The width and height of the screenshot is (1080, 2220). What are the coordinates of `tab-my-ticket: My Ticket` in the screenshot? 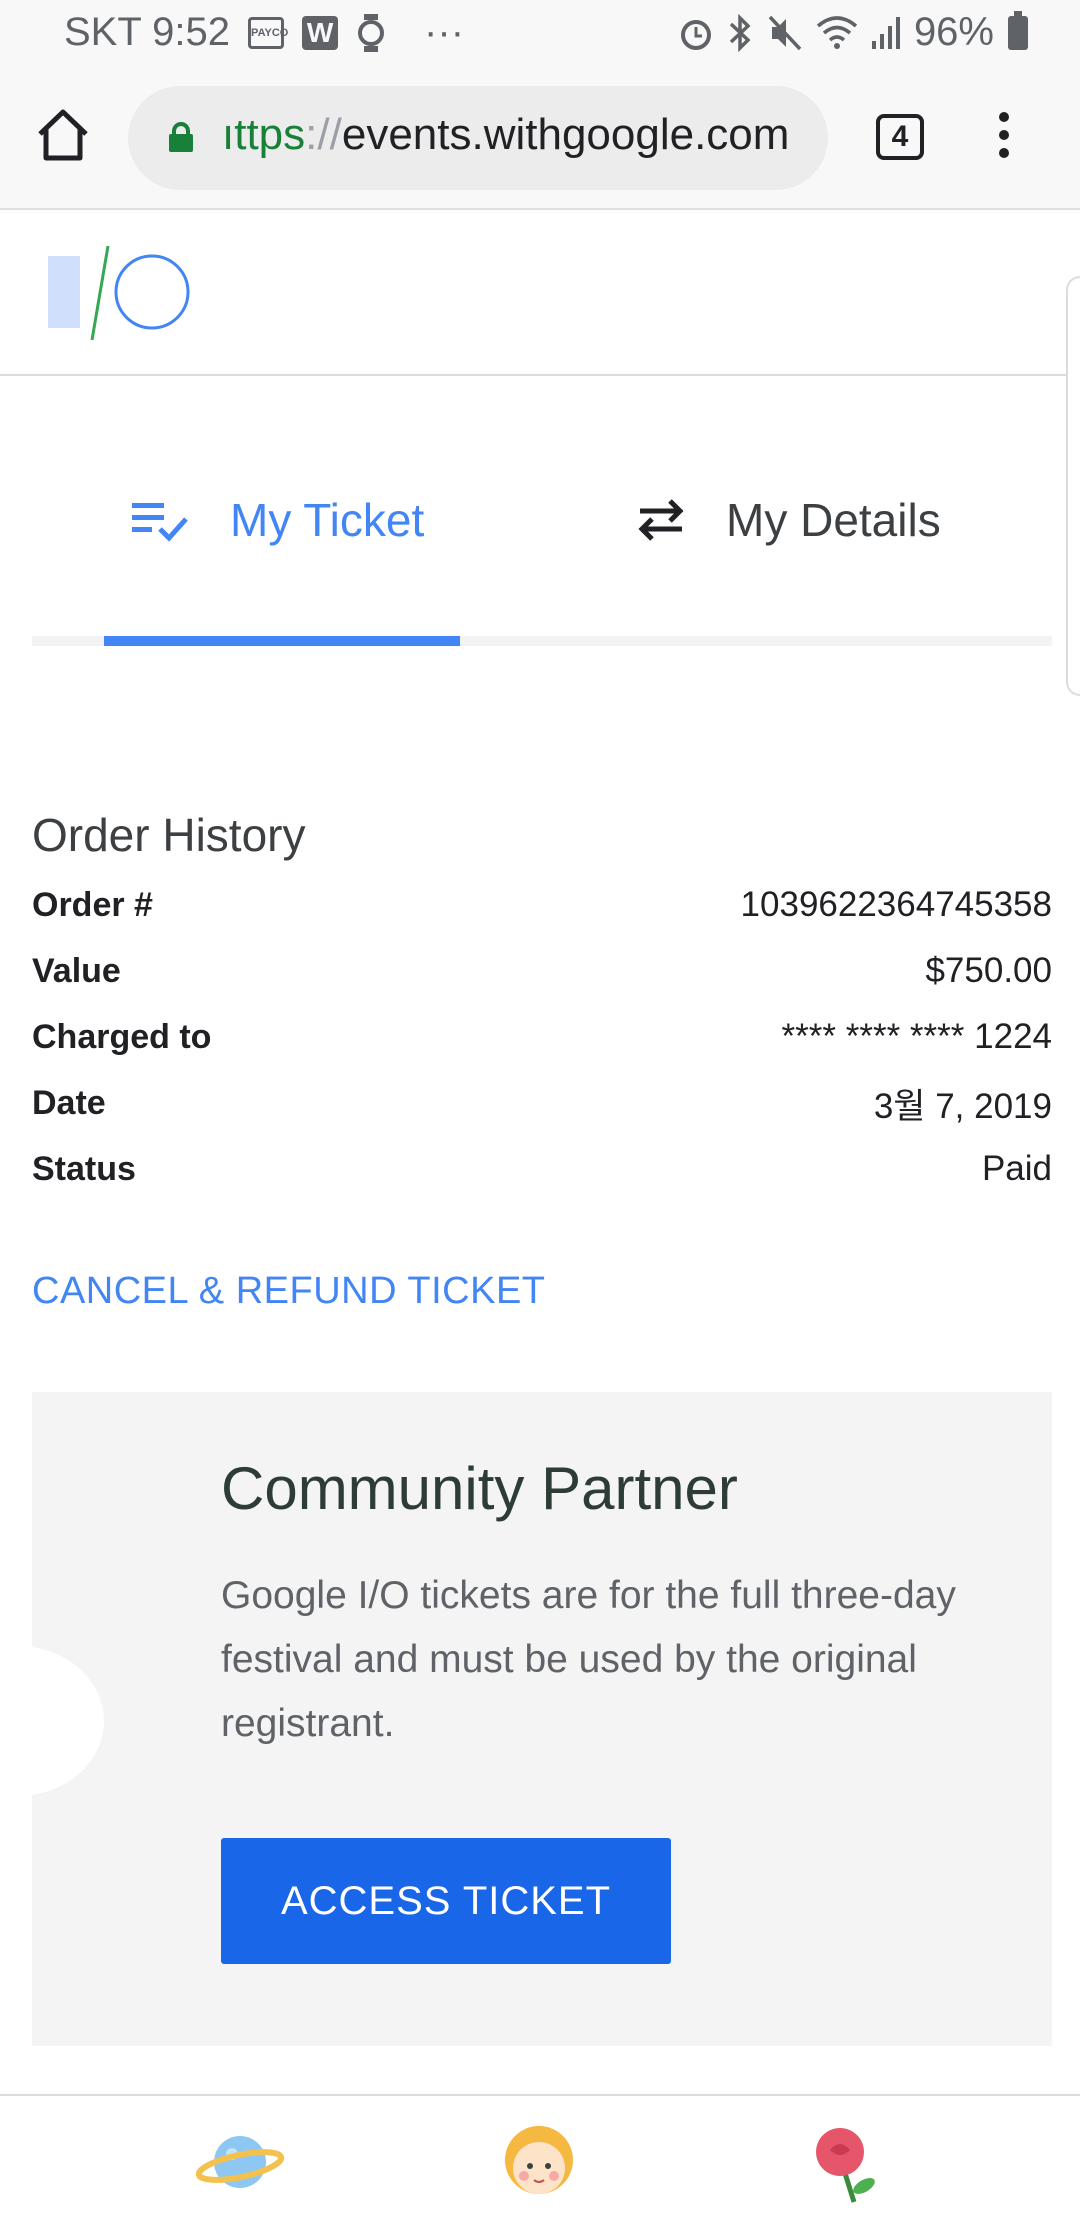 It's located at (277, 520).